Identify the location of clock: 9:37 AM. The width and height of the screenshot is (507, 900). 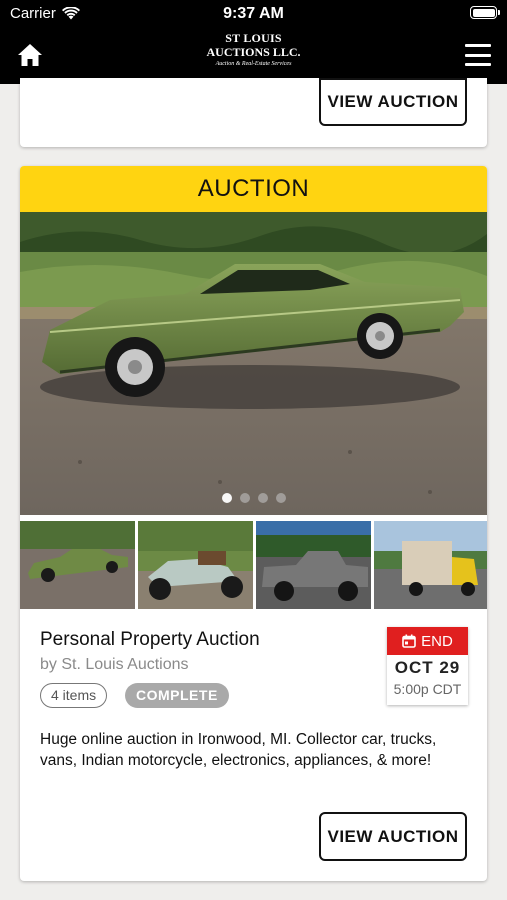
(253, 13).